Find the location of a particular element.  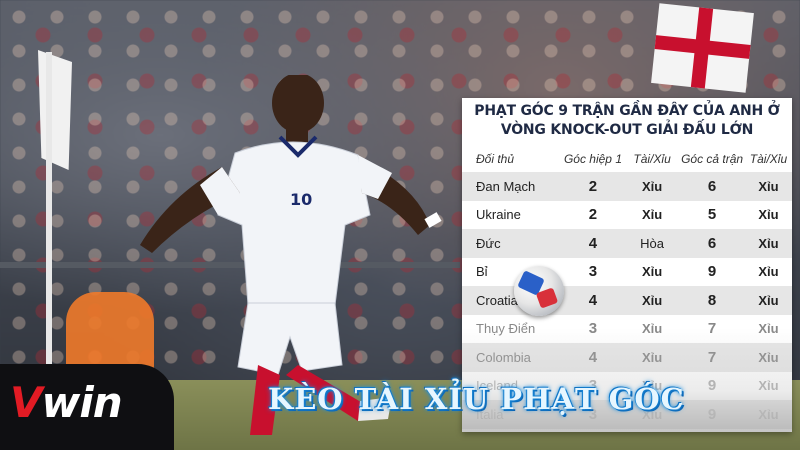

table-row: Đức 4 Hòa 6 Xỉu is located at coordinates (627, 243).